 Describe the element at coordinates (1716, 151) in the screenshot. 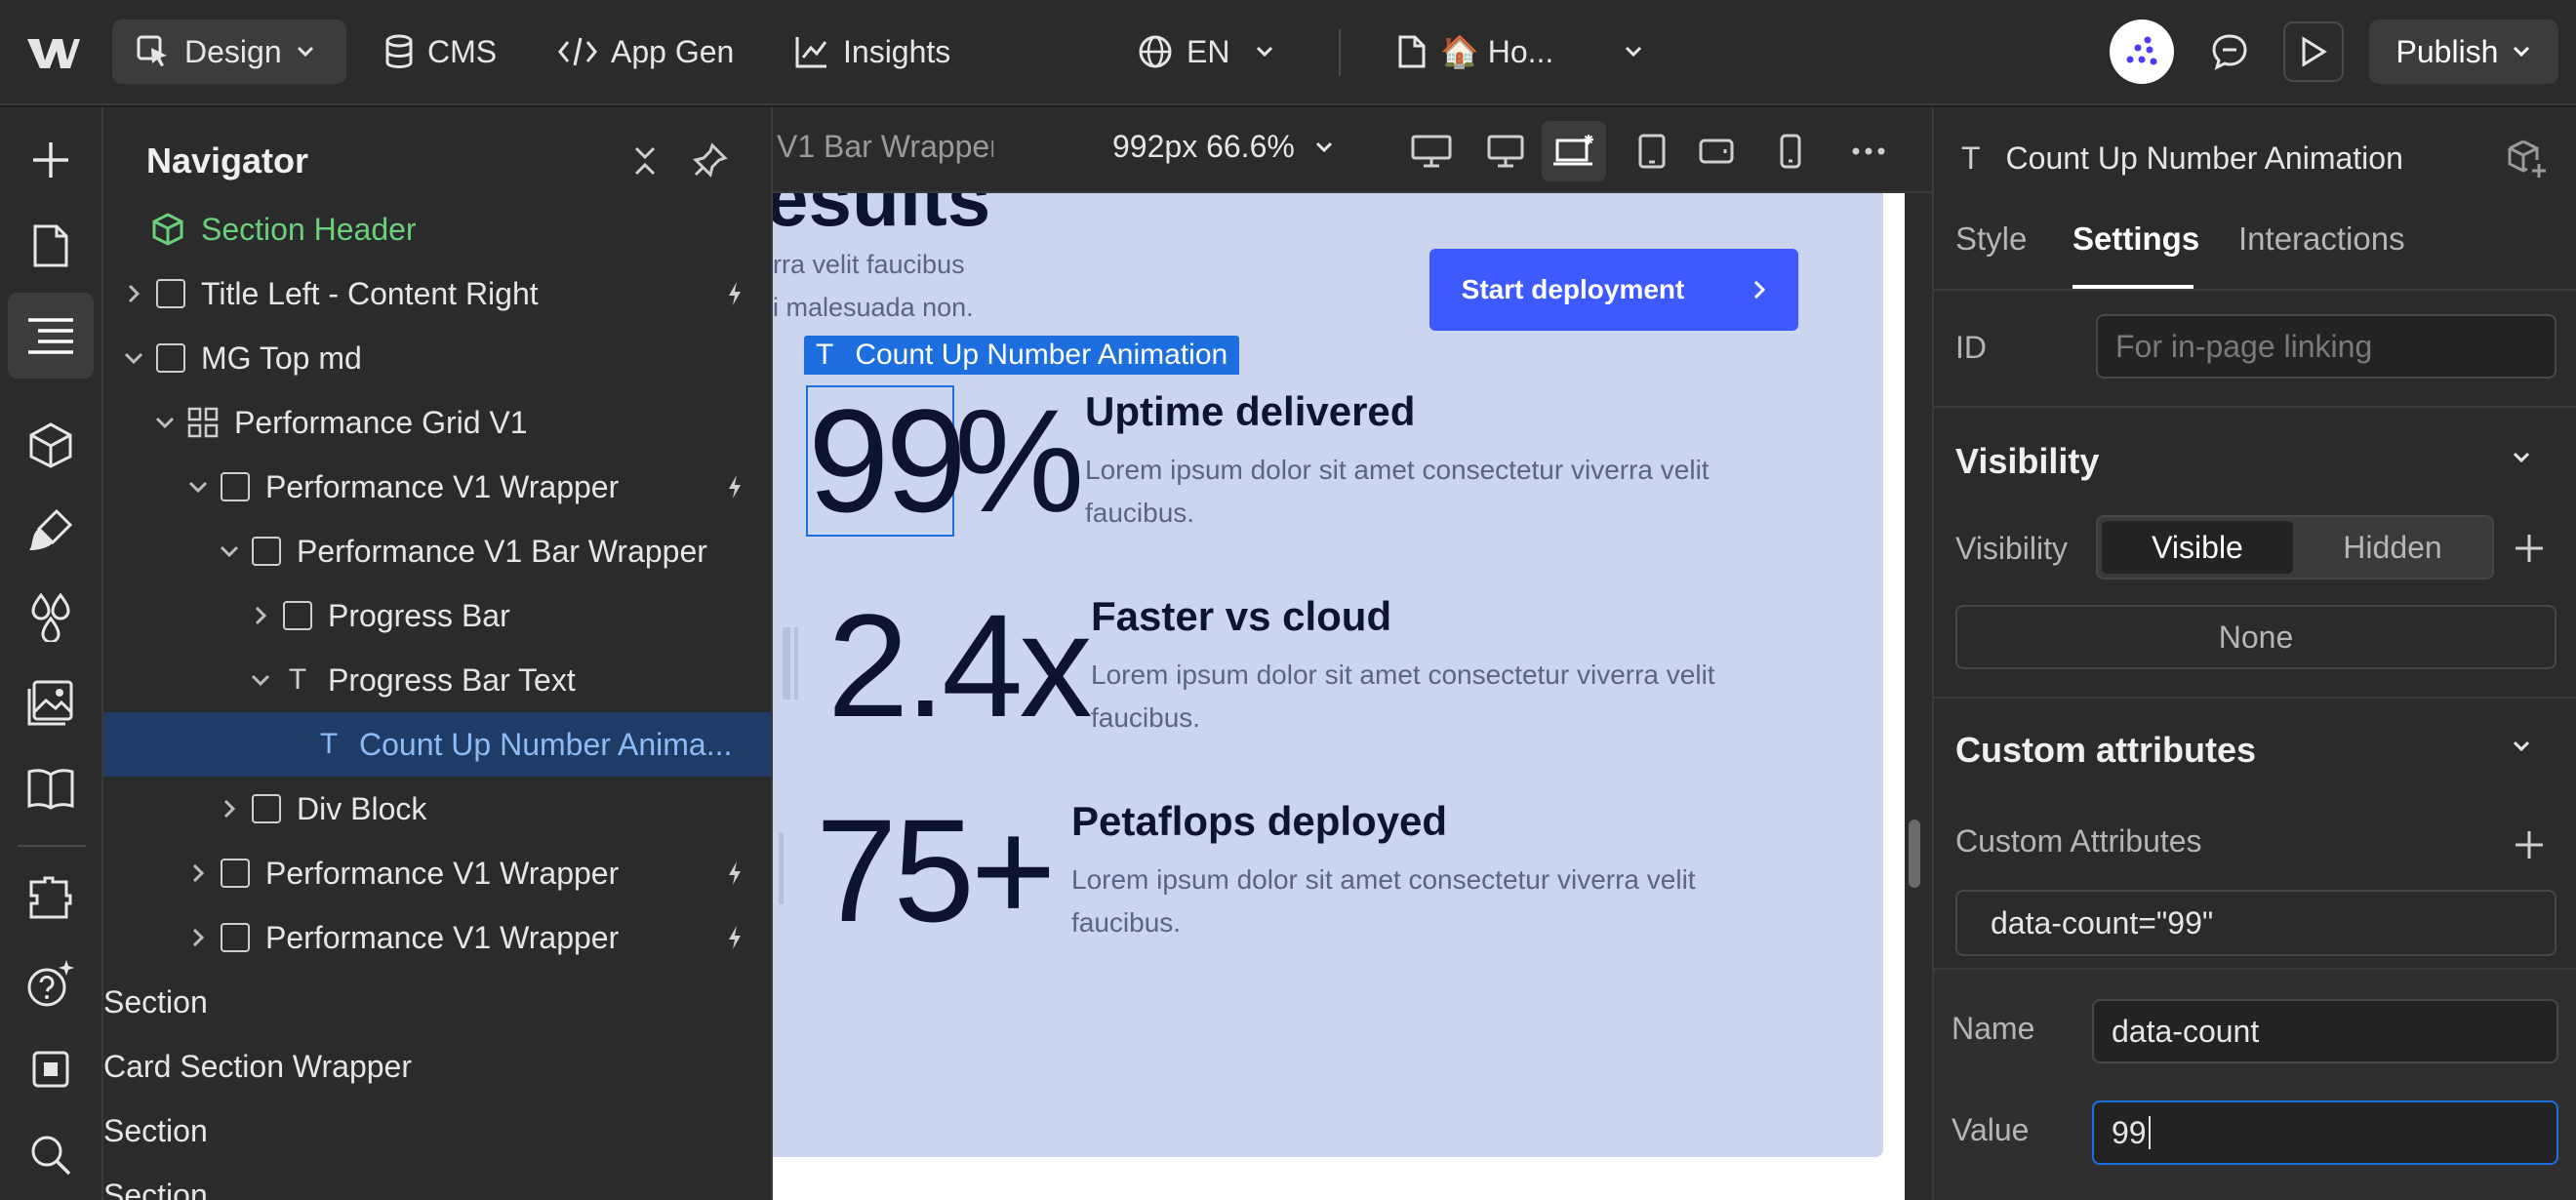

I see `mobile-landscape-icon` at that location.